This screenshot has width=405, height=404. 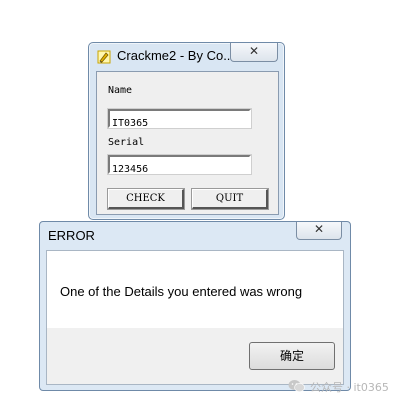 I want to click on error-message: One of the Details you entered was wrong, so click(x=181, y=291).